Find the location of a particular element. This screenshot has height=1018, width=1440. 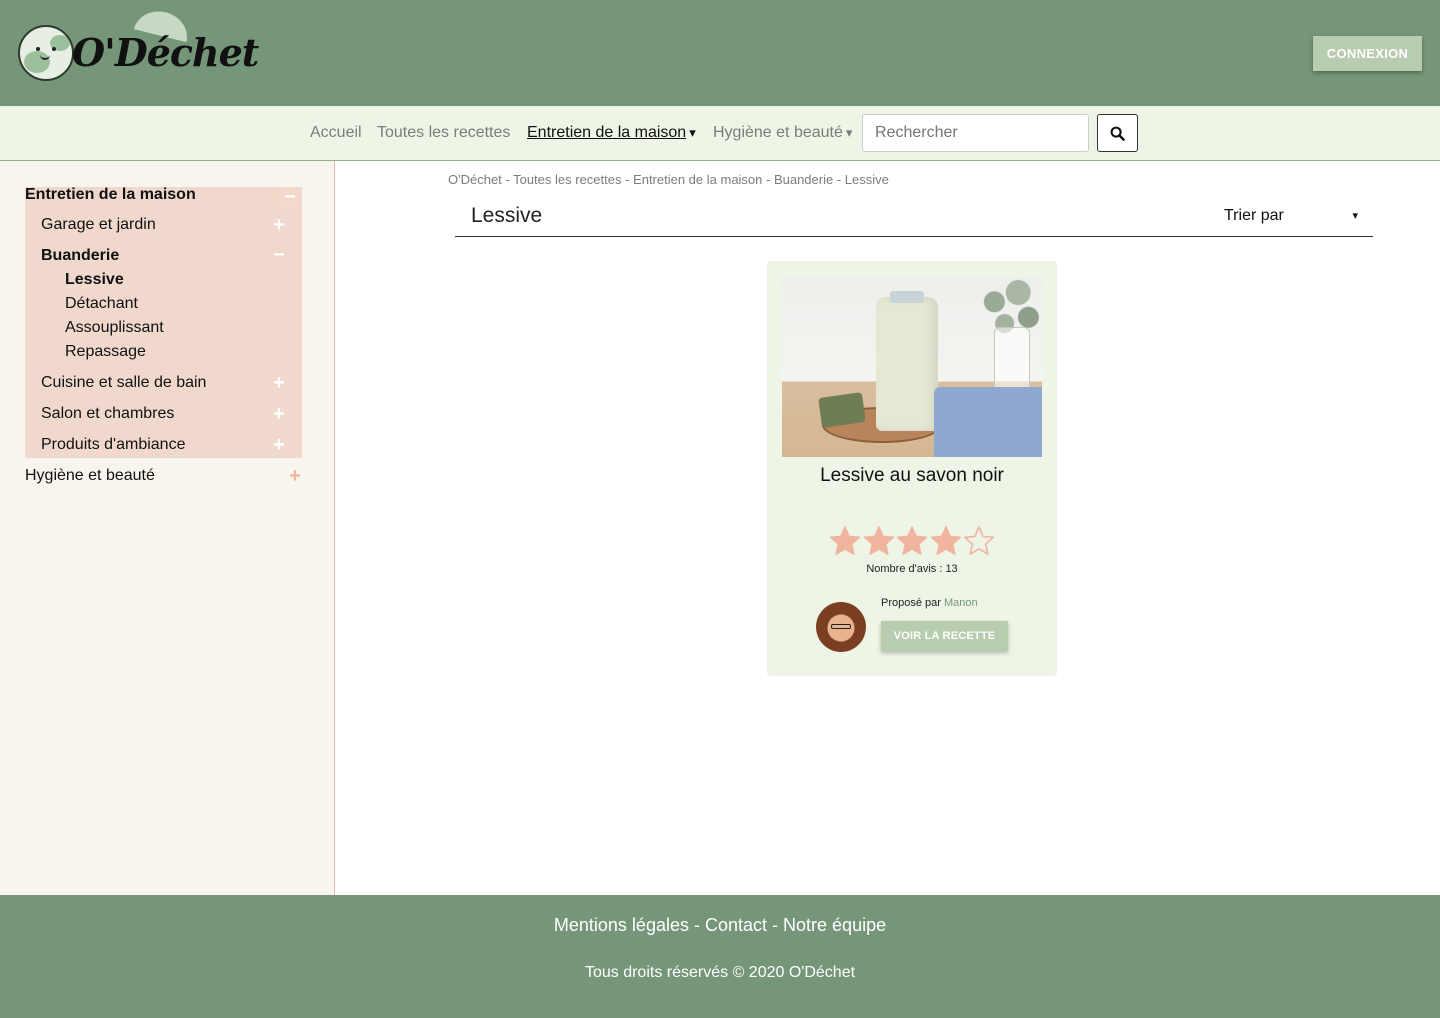

subsubcategory-repassage: Repassage is located at coordinates (105, 352).